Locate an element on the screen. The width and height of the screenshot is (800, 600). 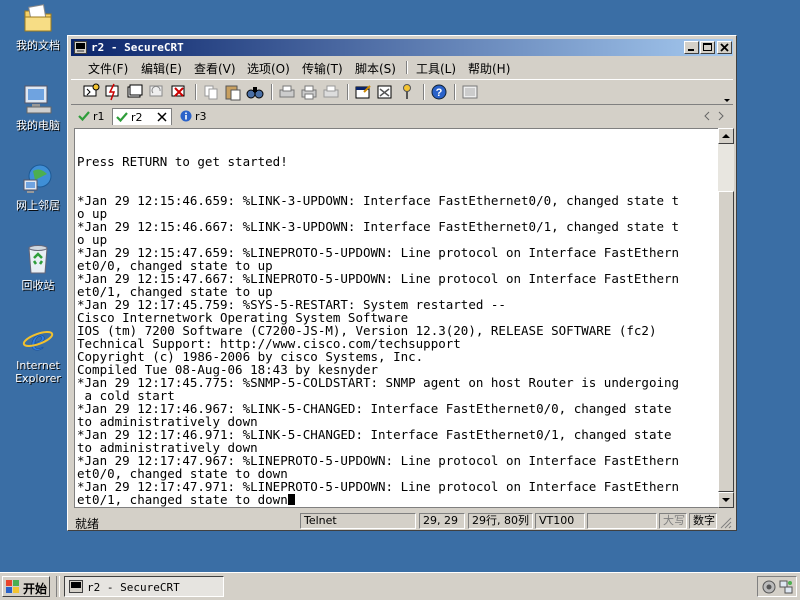
toolbar-overflow-icon is located at coordinates (727, 100).